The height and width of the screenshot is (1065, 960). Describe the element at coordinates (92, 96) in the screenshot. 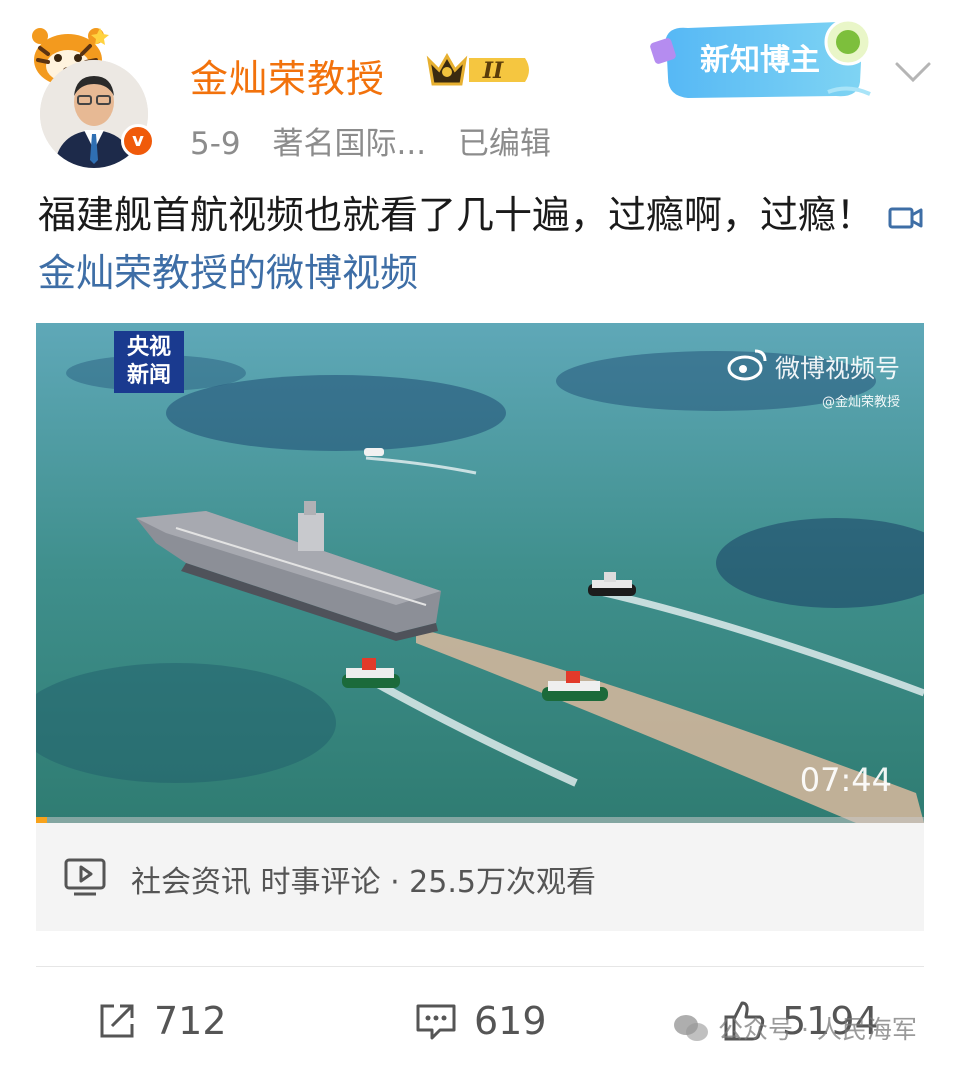

I see `avatar-container: v` at that location.